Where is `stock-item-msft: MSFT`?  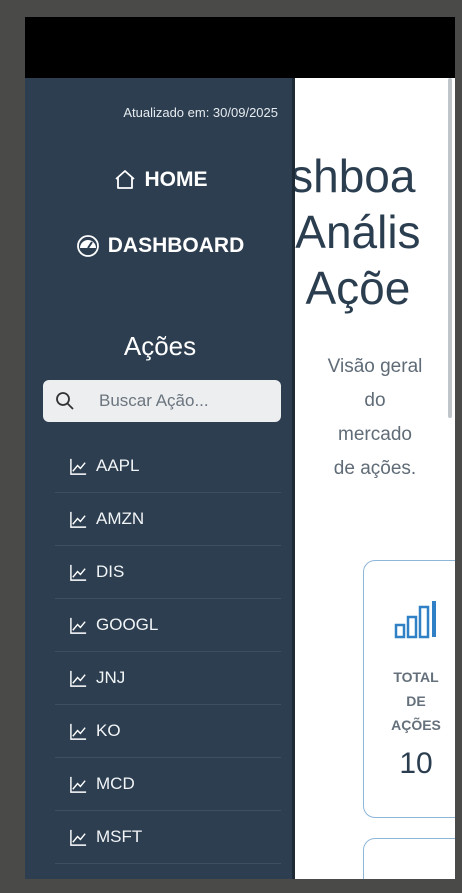
stock-item-msft: MSFT is located at coordinates (168, 837).